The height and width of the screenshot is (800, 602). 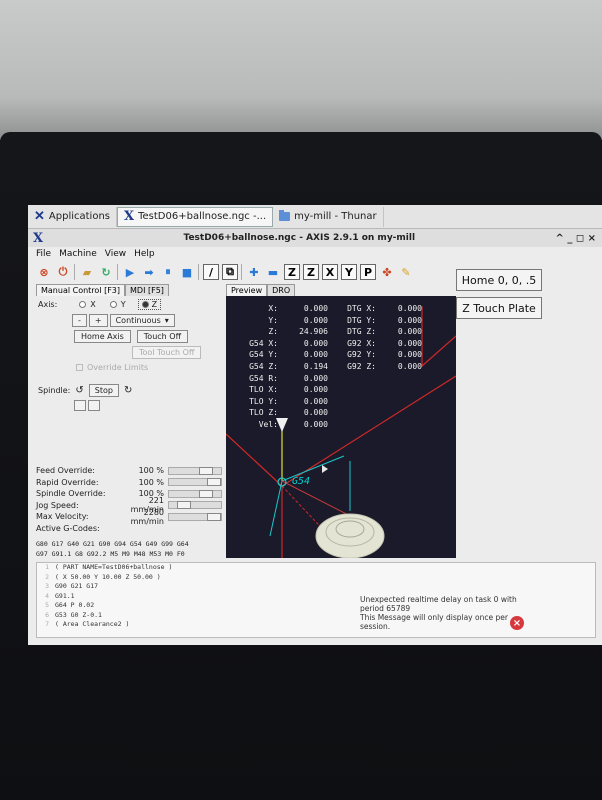 What do you see at coordinates (79, 390) in the screenshot?
I see `spindle-ccw-icon: ↺` at bounding box center [79, 390].